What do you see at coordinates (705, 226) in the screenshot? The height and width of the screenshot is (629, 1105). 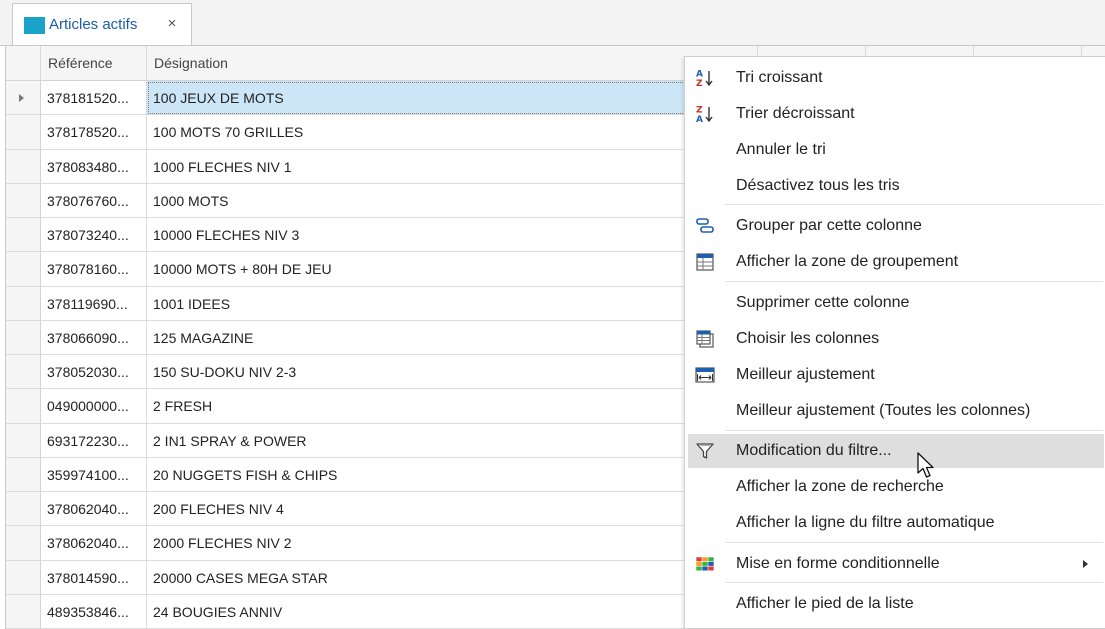 I see `group-by-column-icon` at bounding box center [705, 226].